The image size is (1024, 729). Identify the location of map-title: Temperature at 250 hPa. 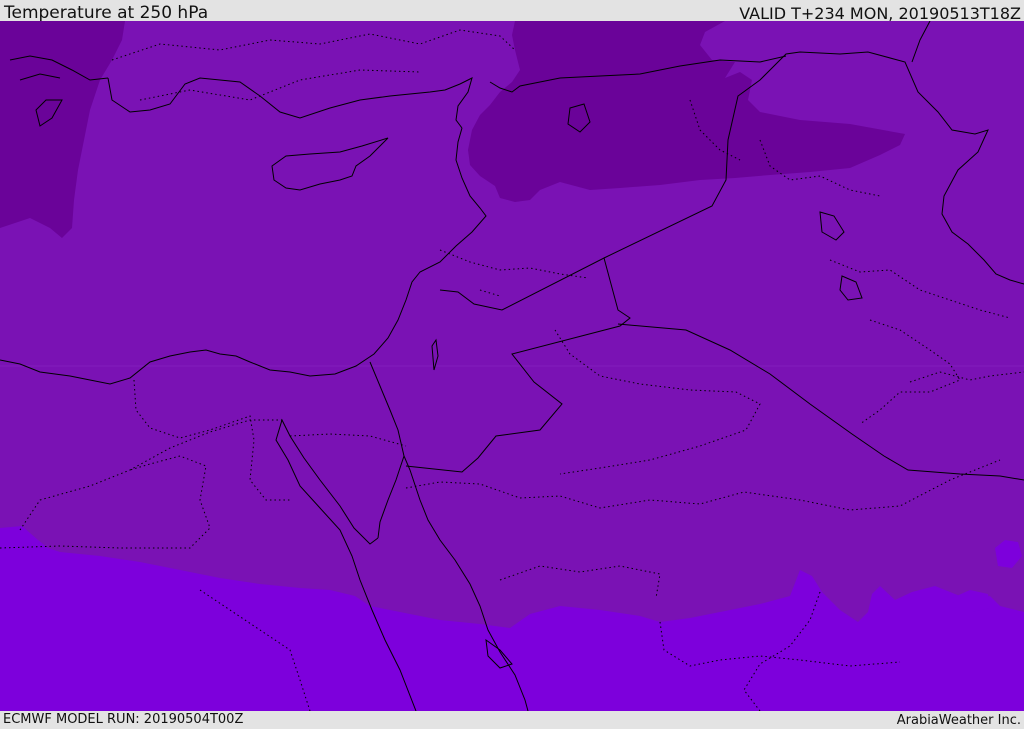
(106, 13).